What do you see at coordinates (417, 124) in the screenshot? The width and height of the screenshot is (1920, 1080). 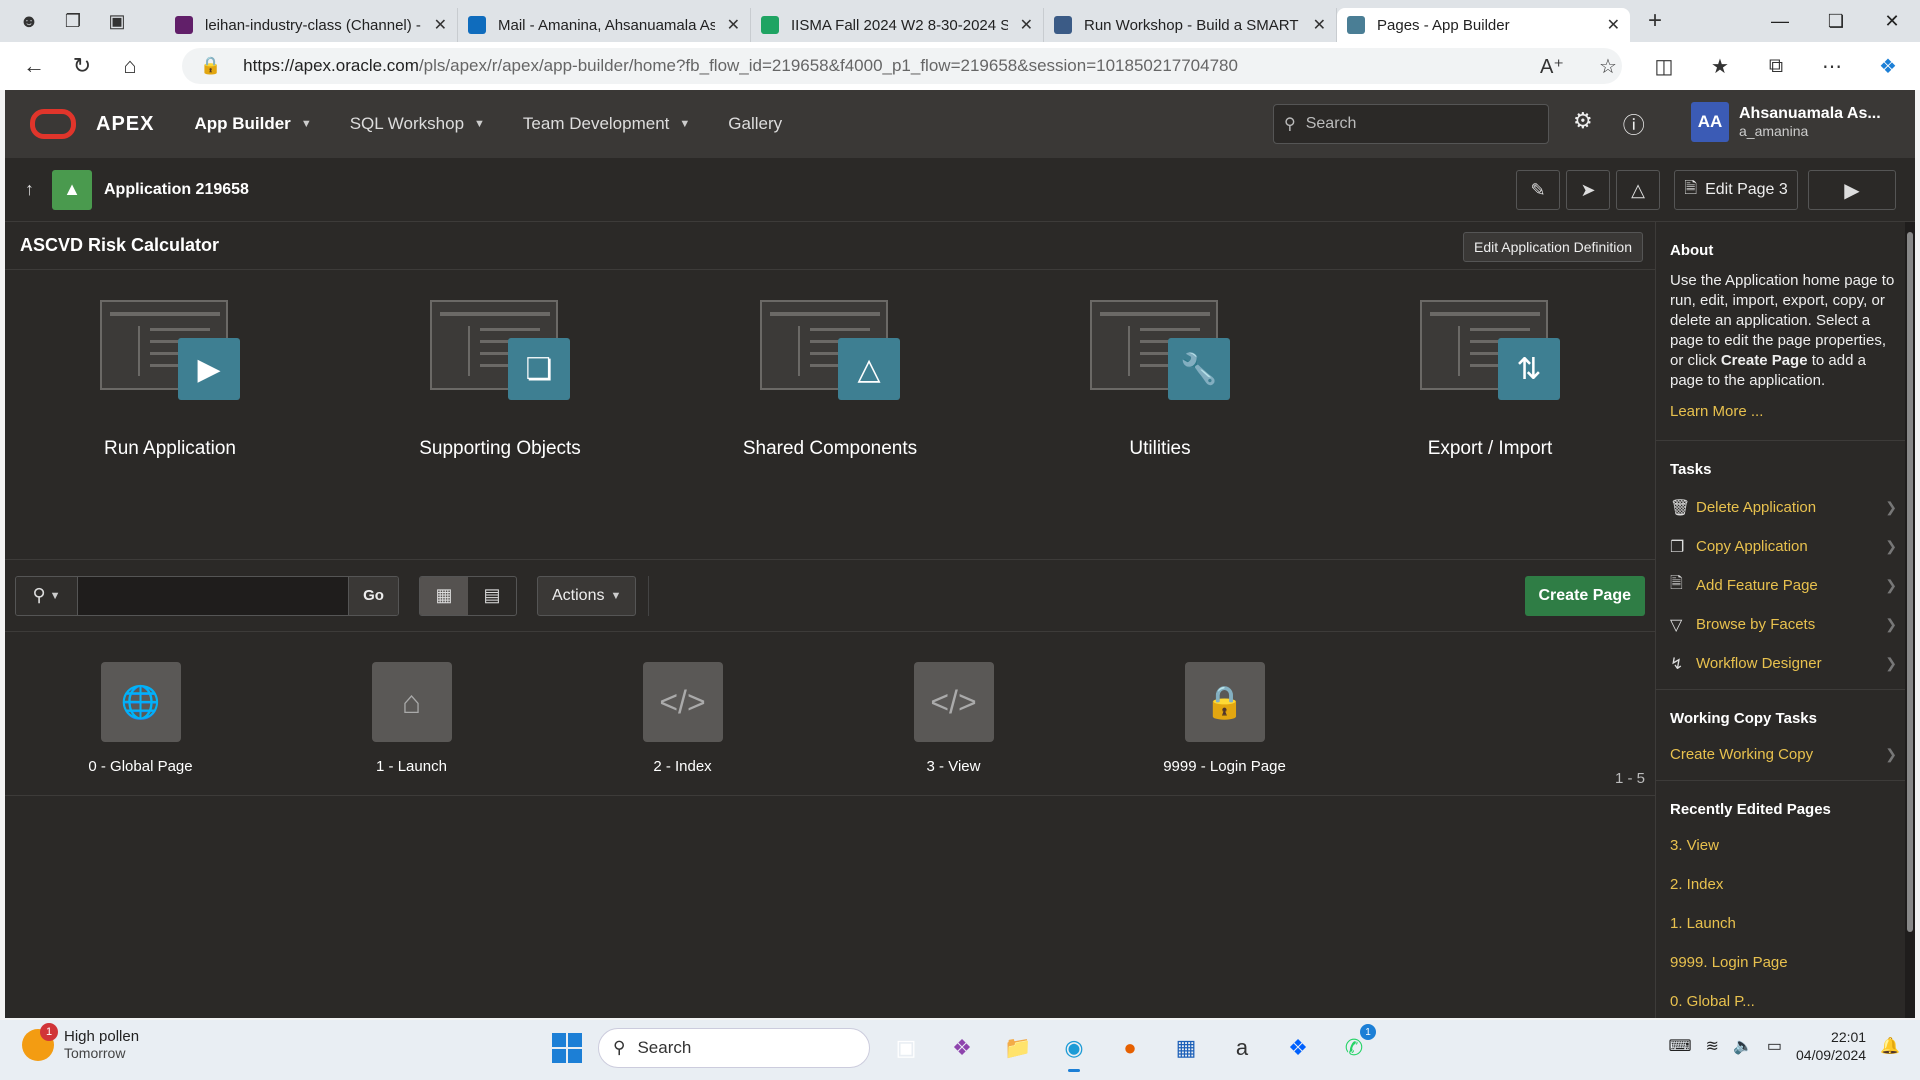 I see `nav-sql-workshop: SQL Workshop ▼` at bounding box center [417, 124].